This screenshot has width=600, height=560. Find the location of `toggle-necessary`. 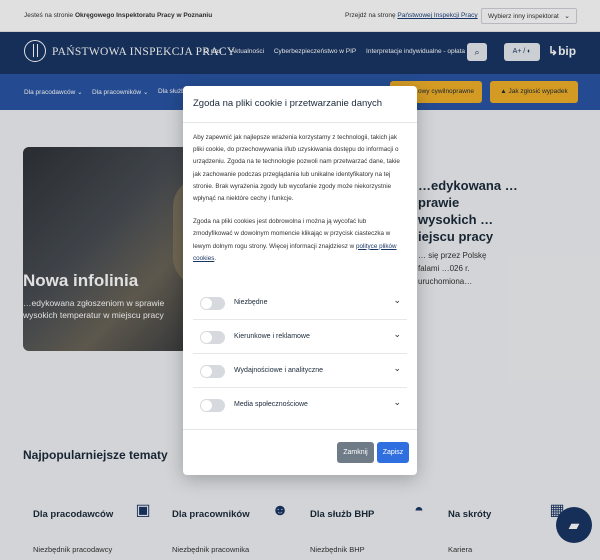

toggle-necessary is located at coordinates (212, 303).